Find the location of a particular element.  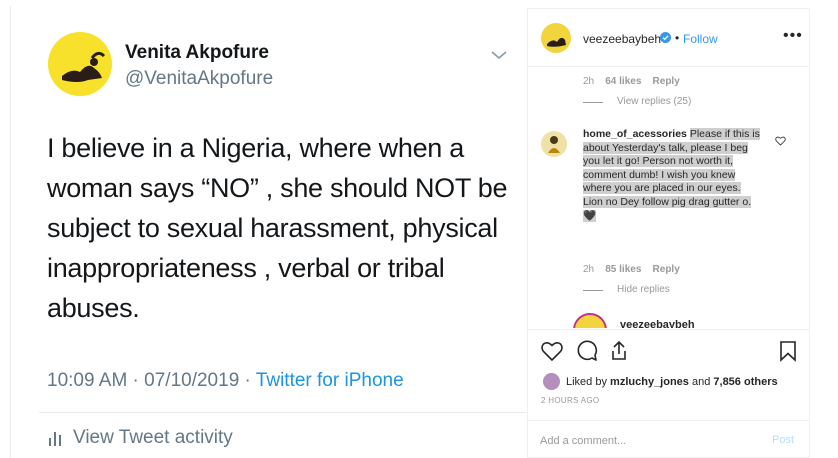

view-replies-button: View replies (25) is located at coordinates (654, 101).